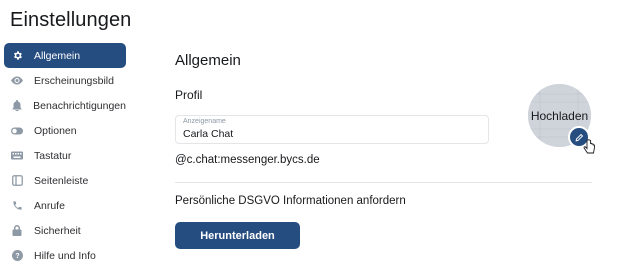 The width and height of the screenshot is (640, 274). What do you see at coordinates (328, 134) in the screenshot?
I see `display-name-input` at bounding box center [328, 134].